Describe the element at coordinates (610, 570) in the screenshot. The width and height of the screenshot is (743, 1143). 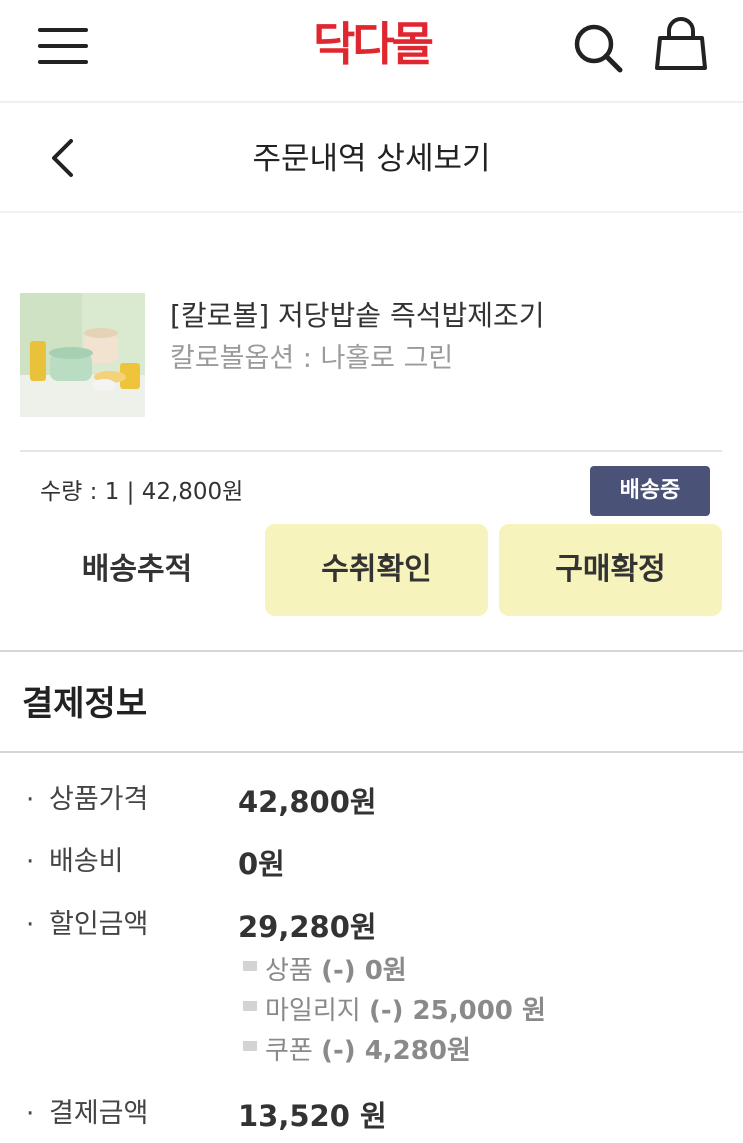
I see `confirm-purchase-button: 구매확정` at that location.